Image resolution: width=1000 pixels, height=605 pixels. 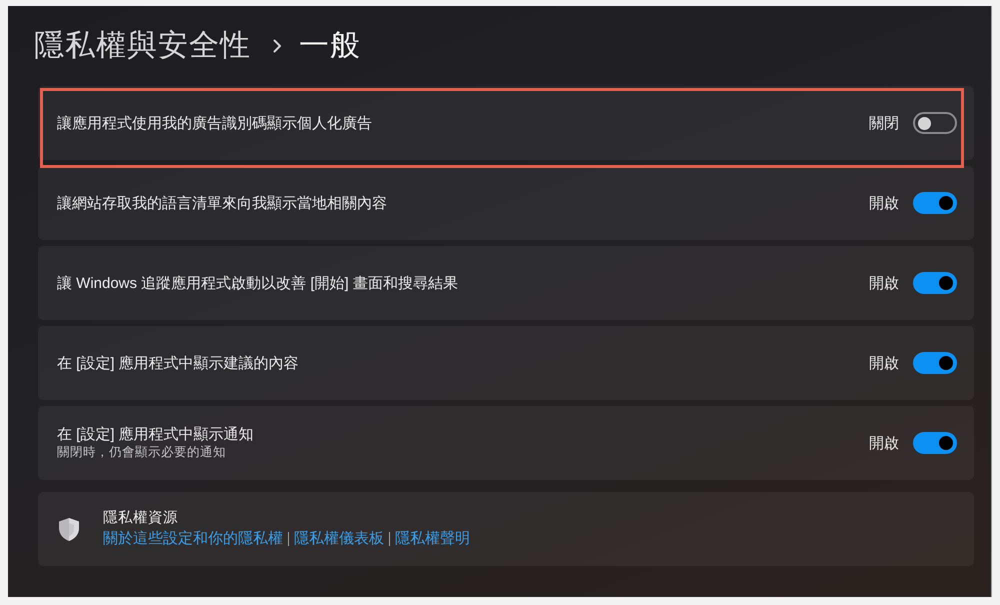 I want to click on breadcrumb-parent: 隱私權與安全性, so click(x=142, y=46).